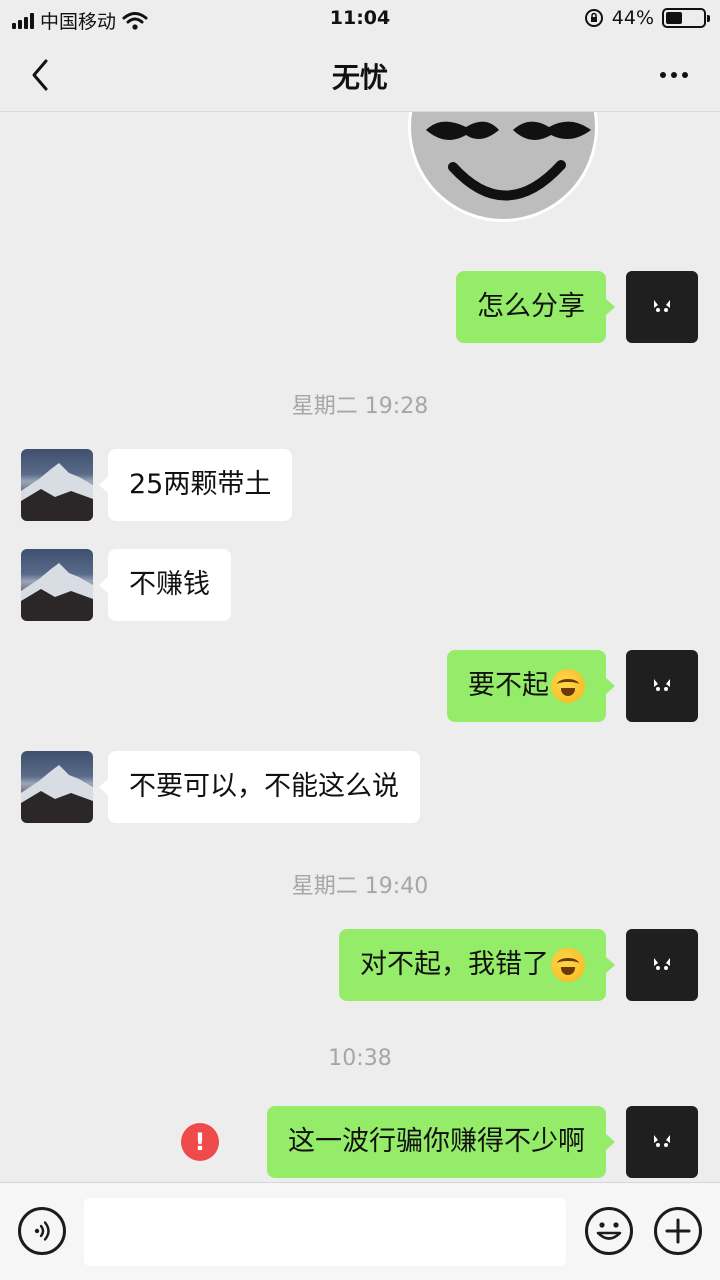 Image resolution: width=720 pixels, height=1280 pixels. What do you see at coordinates (686, 18) in the screenshot?
I see `battery-icon` at bounding box center [686, 18].